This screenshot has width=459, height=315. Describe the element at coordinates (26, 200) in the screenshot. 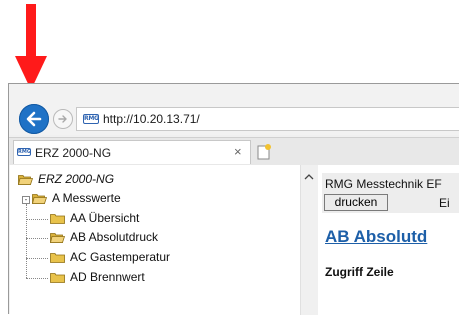

I see `collapse-toggle: -` at that location.